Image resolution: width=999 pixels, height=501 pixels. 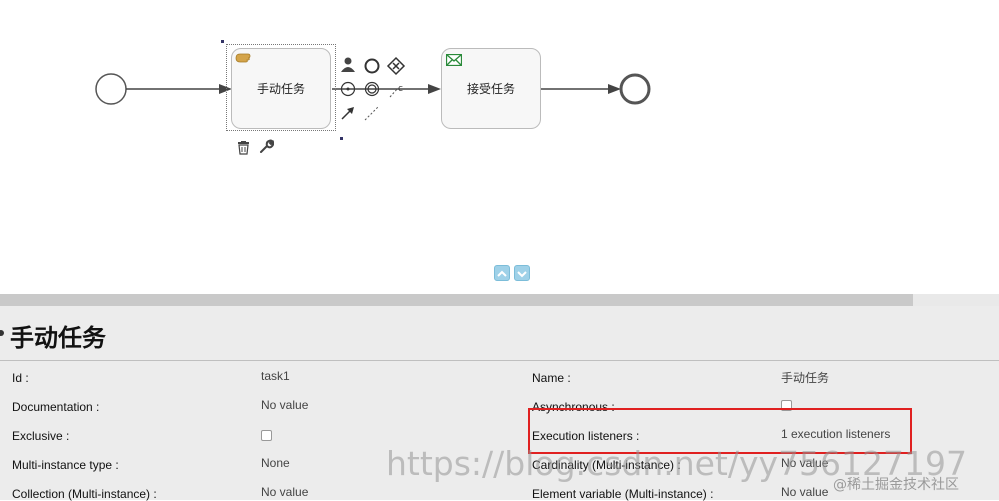 I want to click on wrench-icon, so click(x=267, y=148).